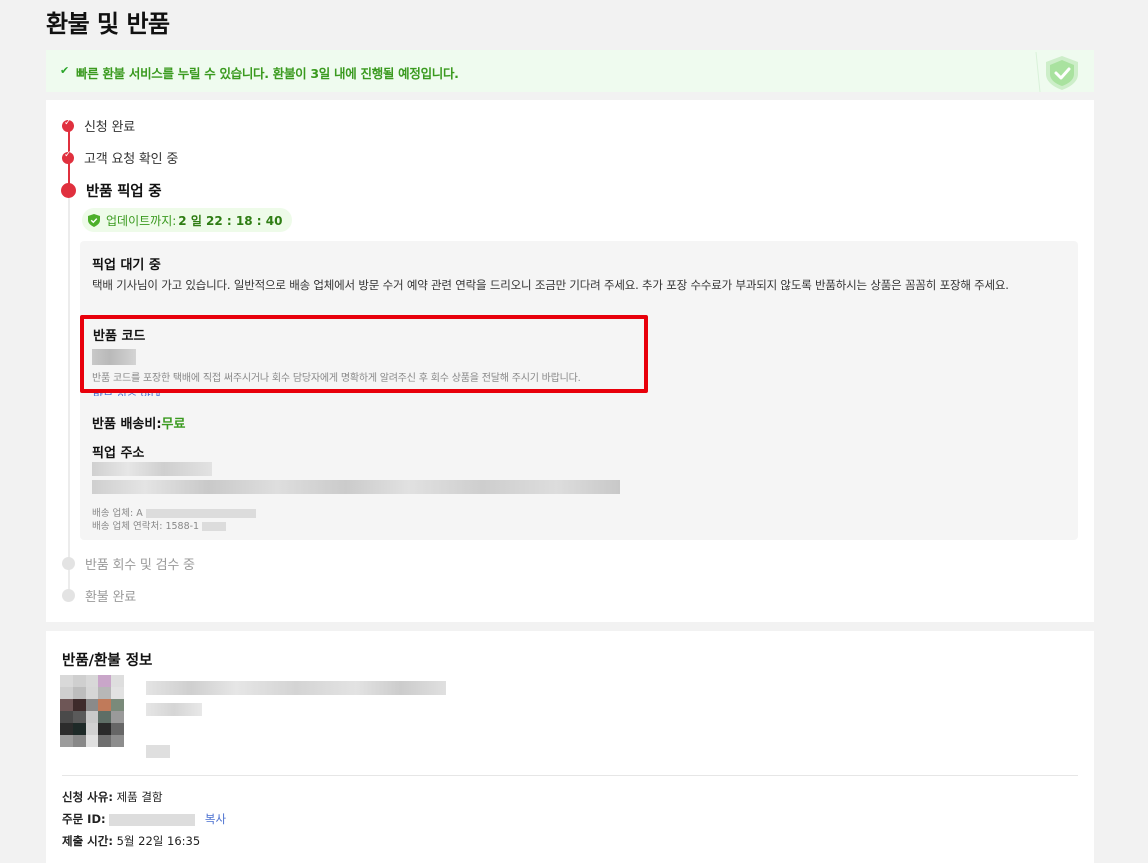  Describe the element at coordinates (126, 265) in the screenshot. I see `pickup-status-title: 픽업 대기 중` at that location.